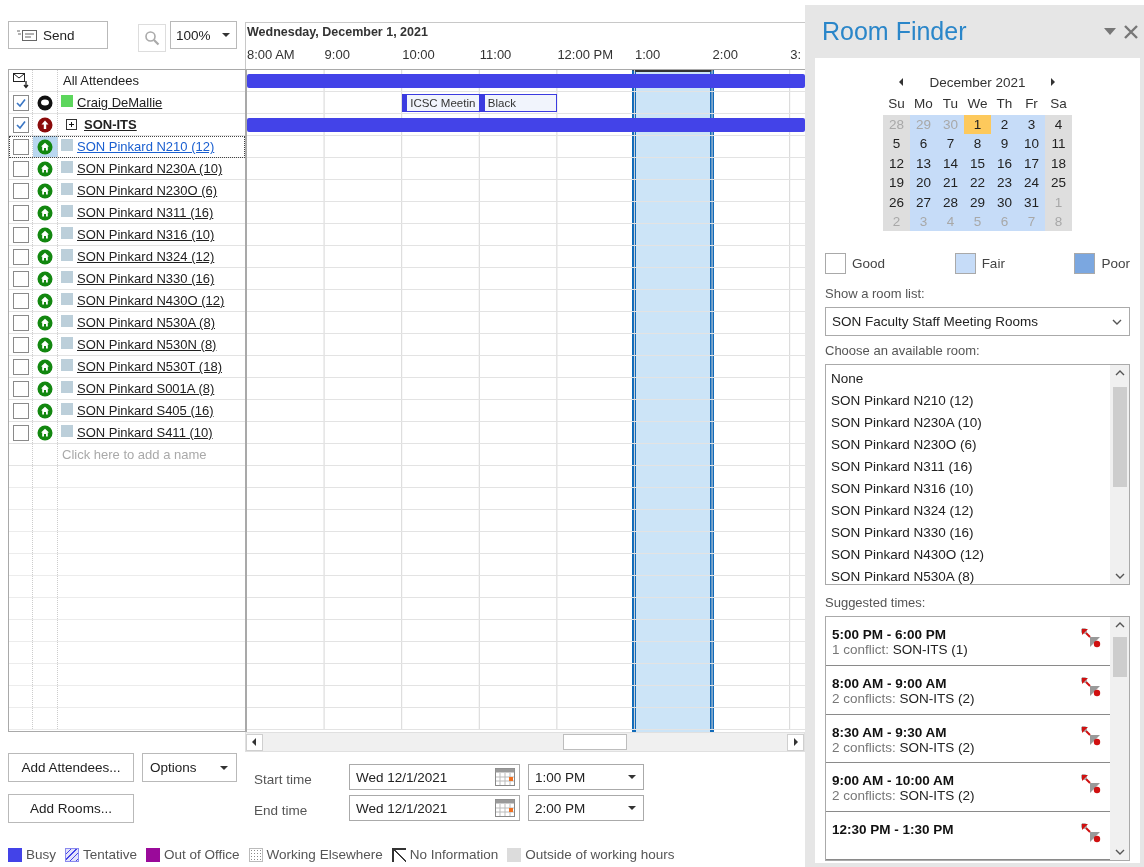 The width and height of the screenshot is (1144, 867). Describe the element at coordinates (977, 104) in the screenshot. I see `weekday-label: We` at that location.